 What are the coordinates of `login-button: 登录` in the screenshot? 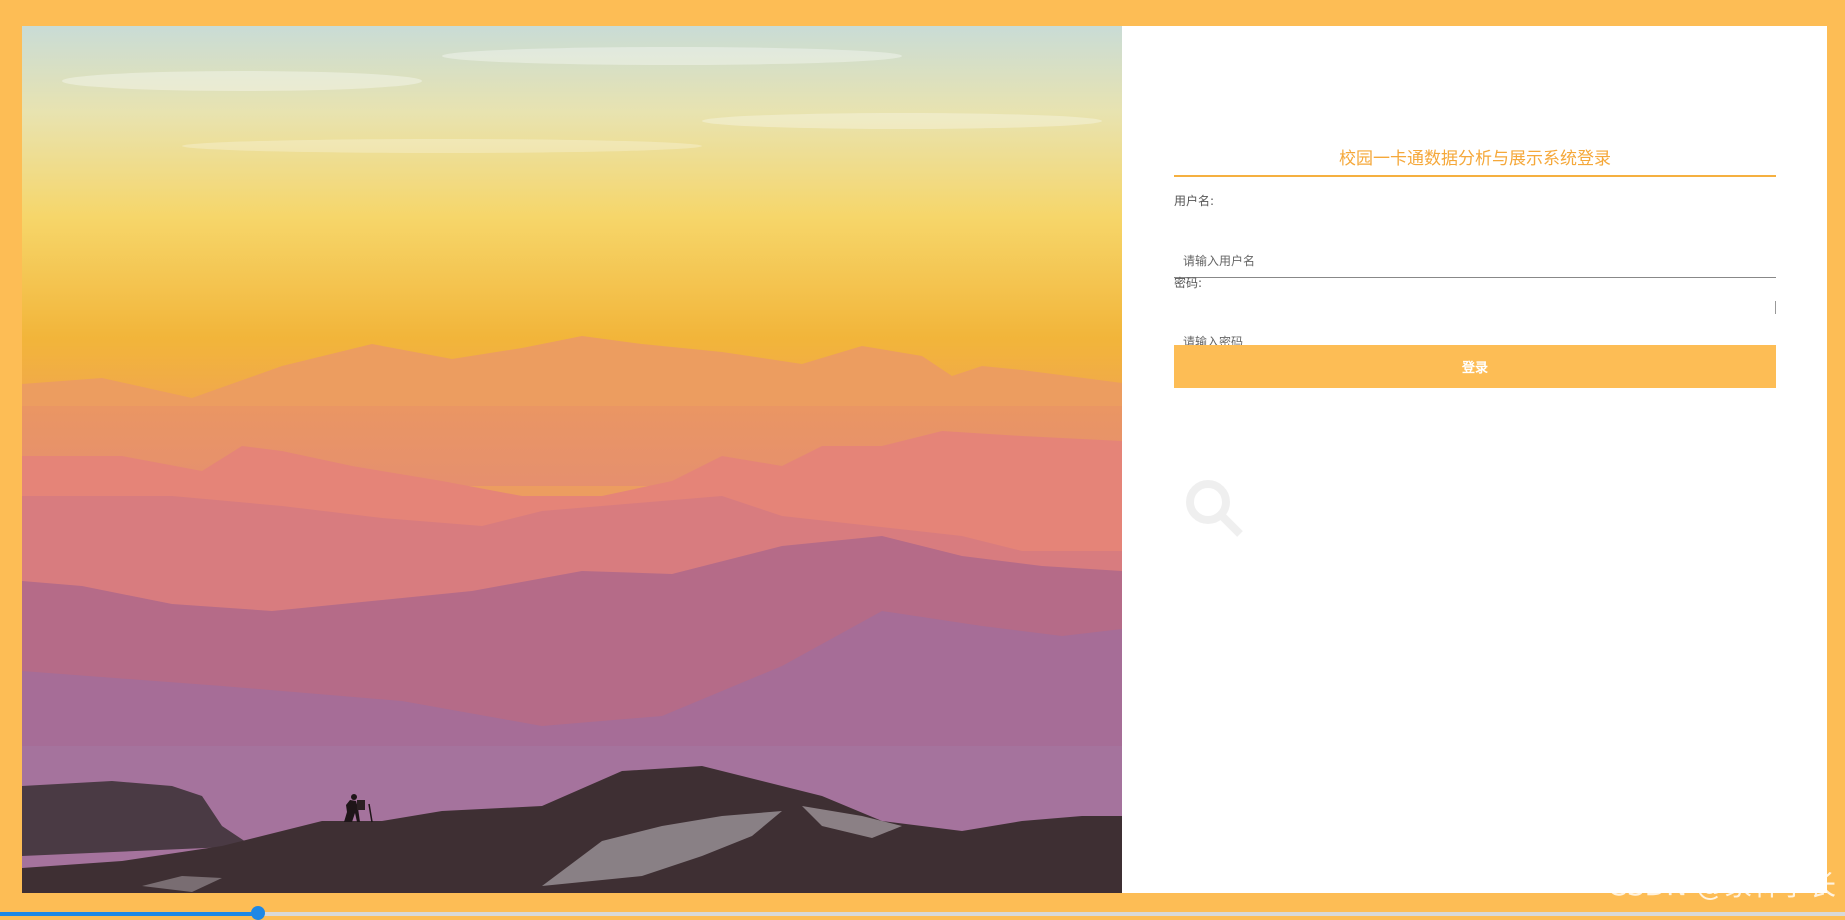 It's located at (1475, 366).